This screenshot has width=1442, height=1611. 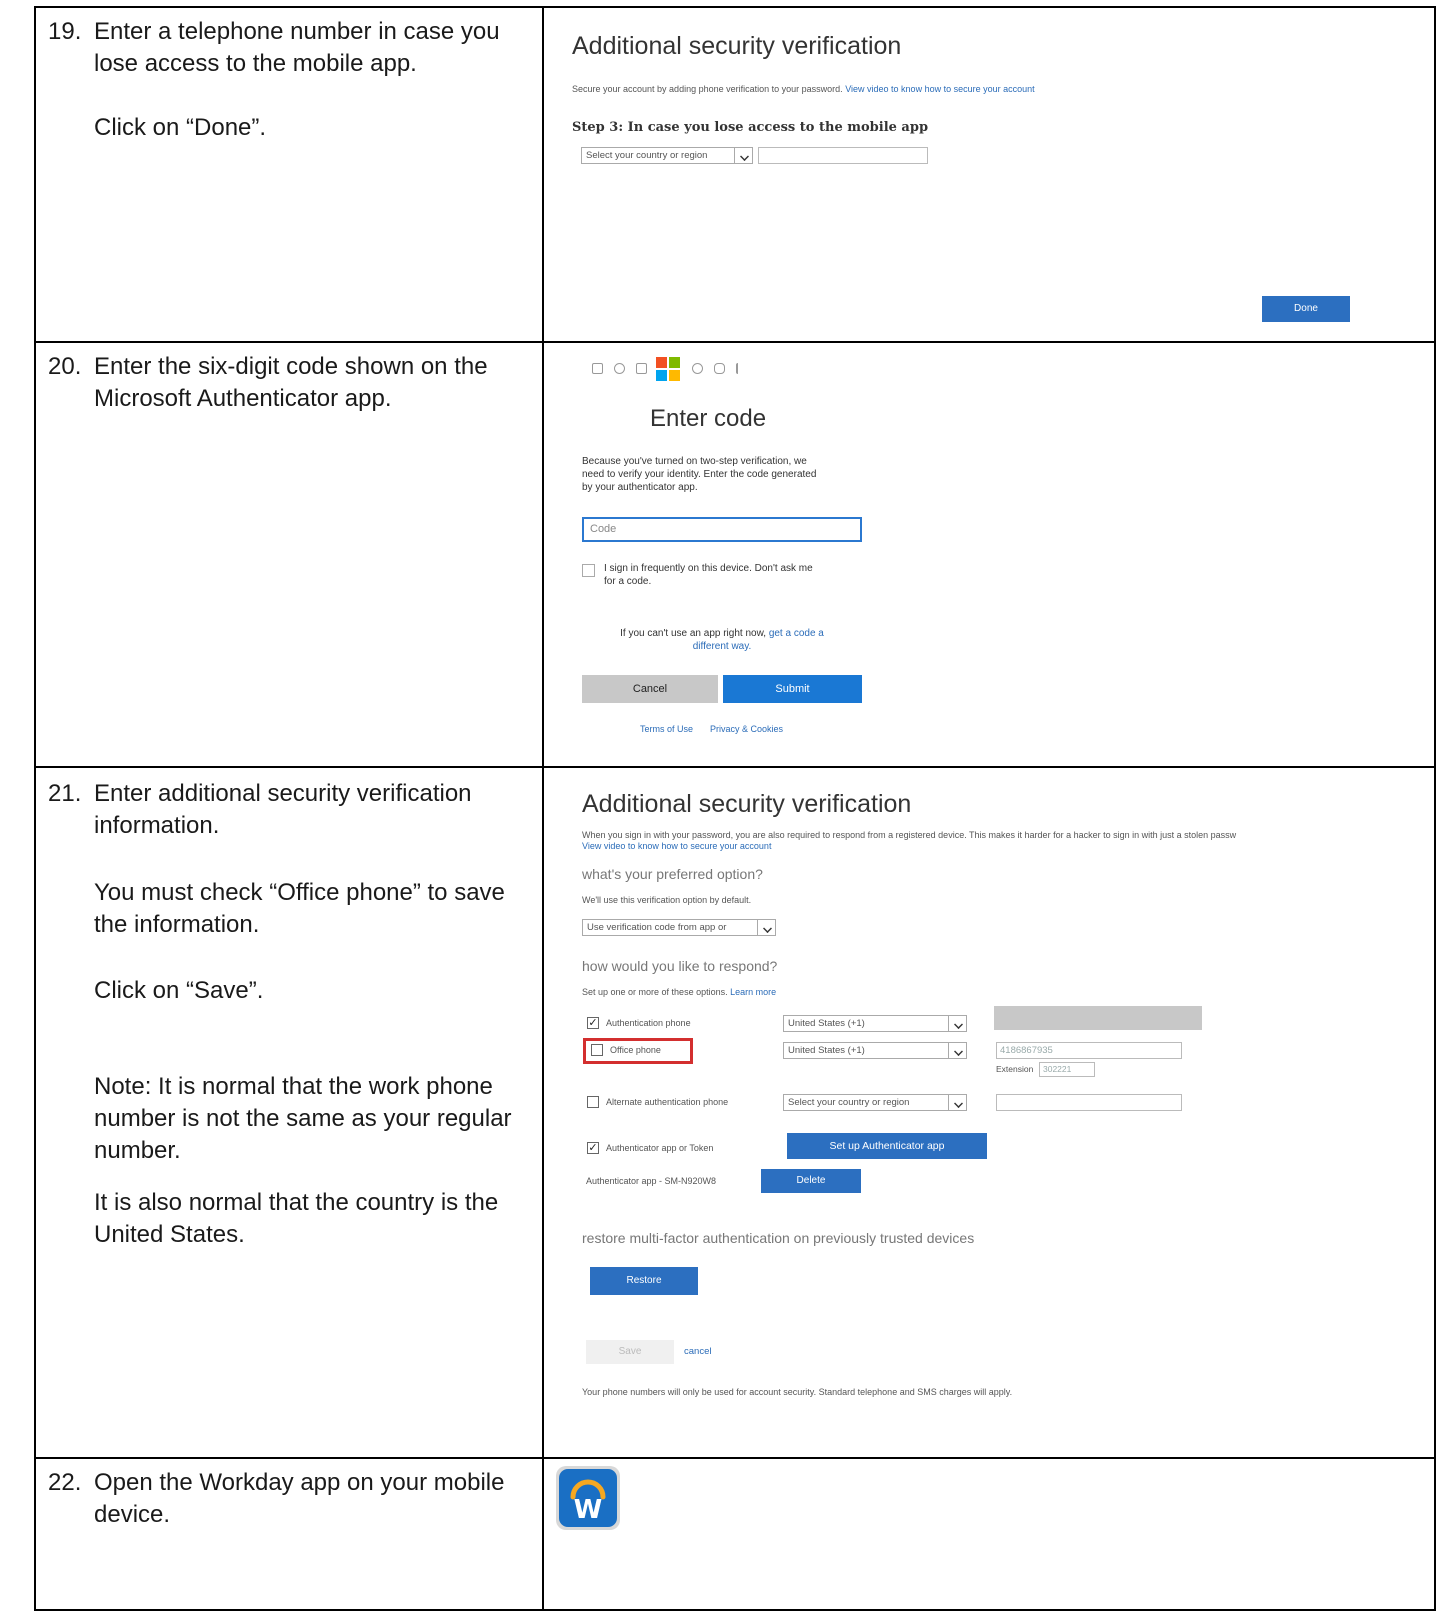 I want to click on screenshot-step-22: W, so click(x=600, y=1500).